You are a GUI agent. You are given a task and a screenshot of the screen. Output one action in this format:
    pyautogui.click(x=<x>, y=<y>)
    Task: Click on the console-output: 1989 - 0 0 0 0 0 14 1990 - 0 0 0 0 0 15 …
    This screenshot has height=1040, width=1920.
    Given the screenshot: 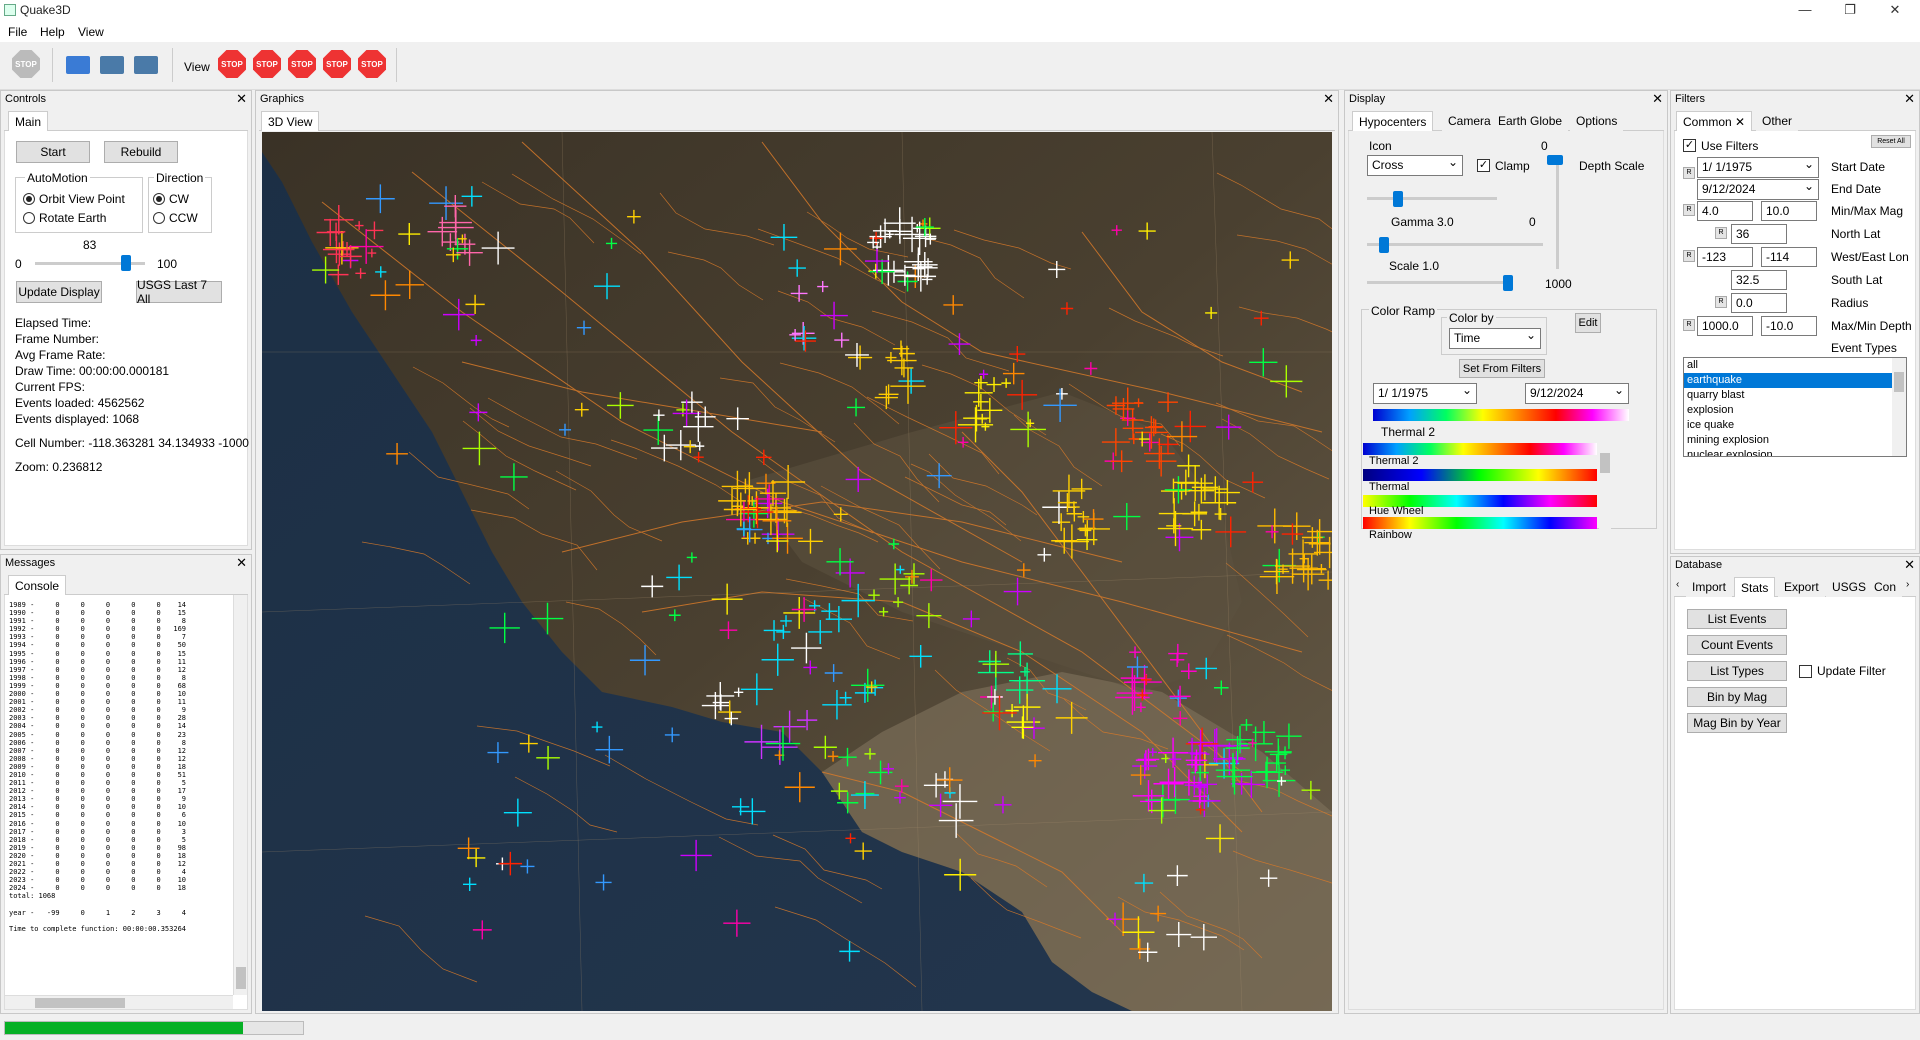 What is the action you would take?
    pyautogui.click(x=126, y=802)
    